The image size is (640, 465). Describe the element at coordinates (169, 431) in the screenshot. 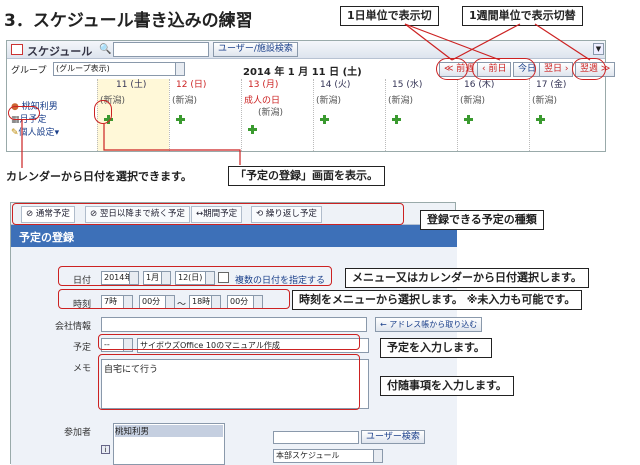

I see `participant-item: 桃知利男` at that location.